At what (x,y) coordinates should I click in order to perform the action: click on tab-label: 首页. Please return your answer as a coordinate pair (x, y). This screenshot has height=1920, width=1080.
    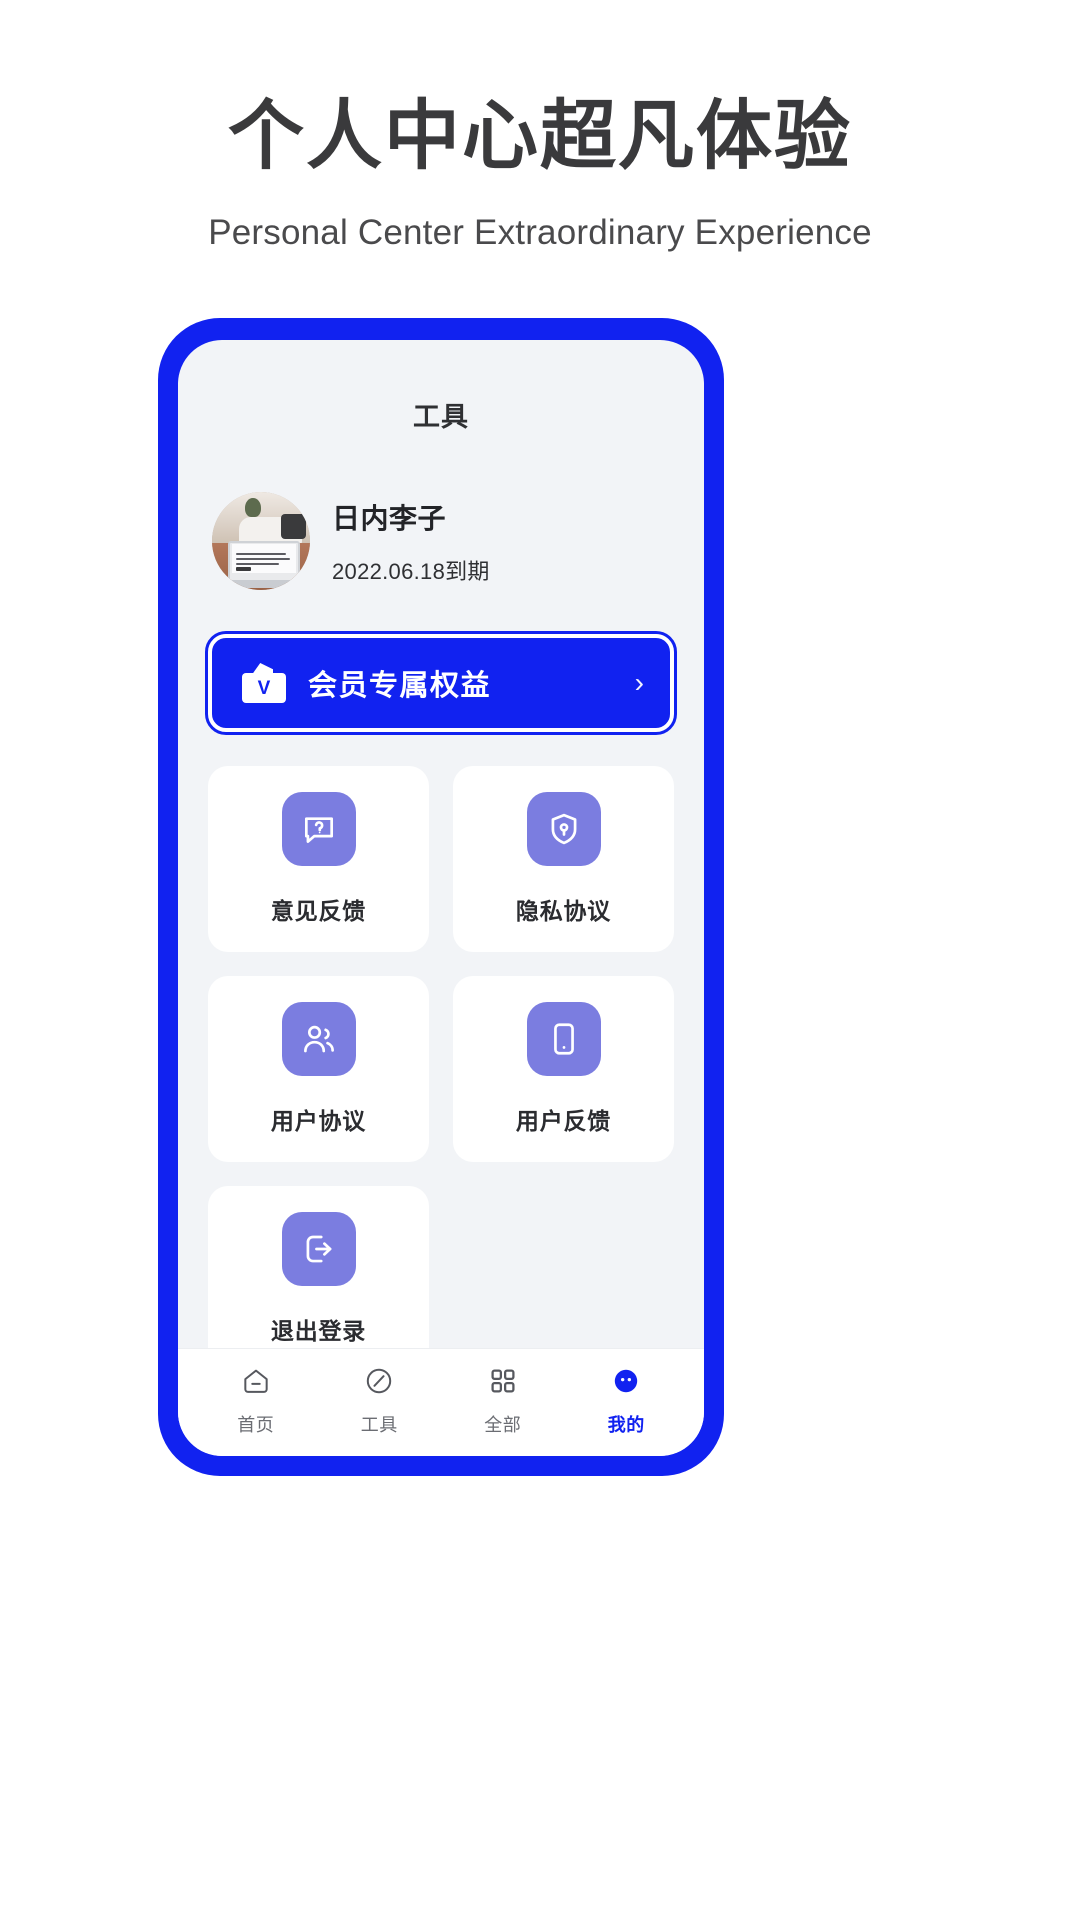
    Looking at the image, I should click on (256, 1424).